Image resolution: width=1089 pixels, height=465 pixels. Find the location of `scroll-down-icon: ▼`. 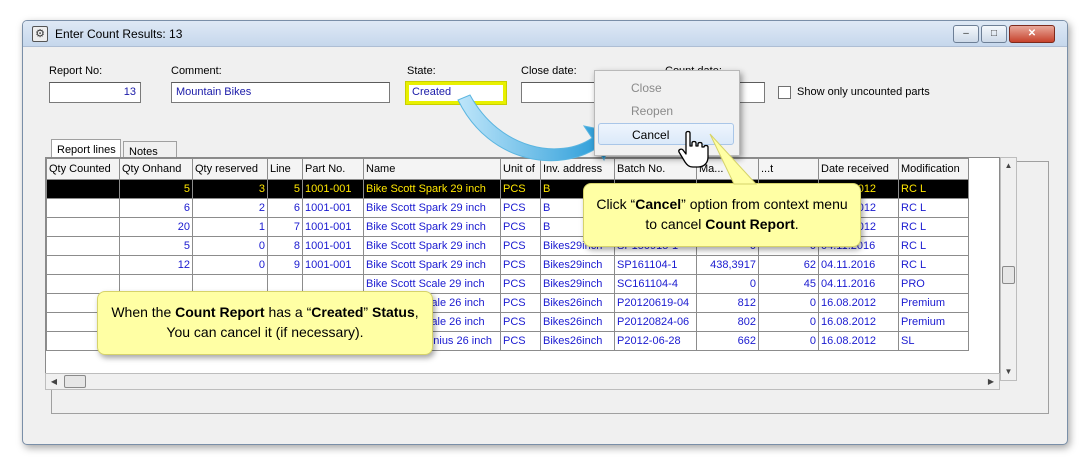

scroll-down-icon: ▼ is located at coordinates (1008, 372).